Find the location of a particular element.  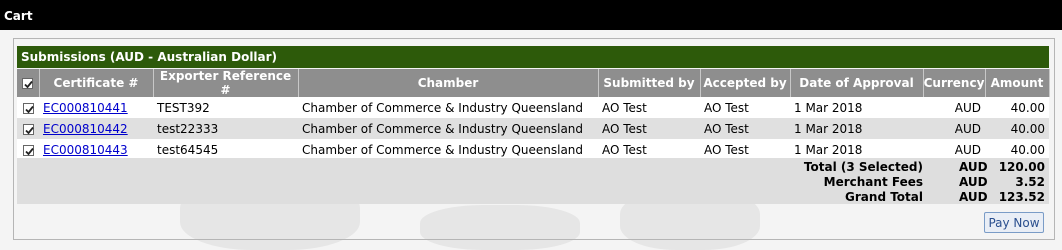

column-header-chamber: Chamber is located at coordinates (448, 83).